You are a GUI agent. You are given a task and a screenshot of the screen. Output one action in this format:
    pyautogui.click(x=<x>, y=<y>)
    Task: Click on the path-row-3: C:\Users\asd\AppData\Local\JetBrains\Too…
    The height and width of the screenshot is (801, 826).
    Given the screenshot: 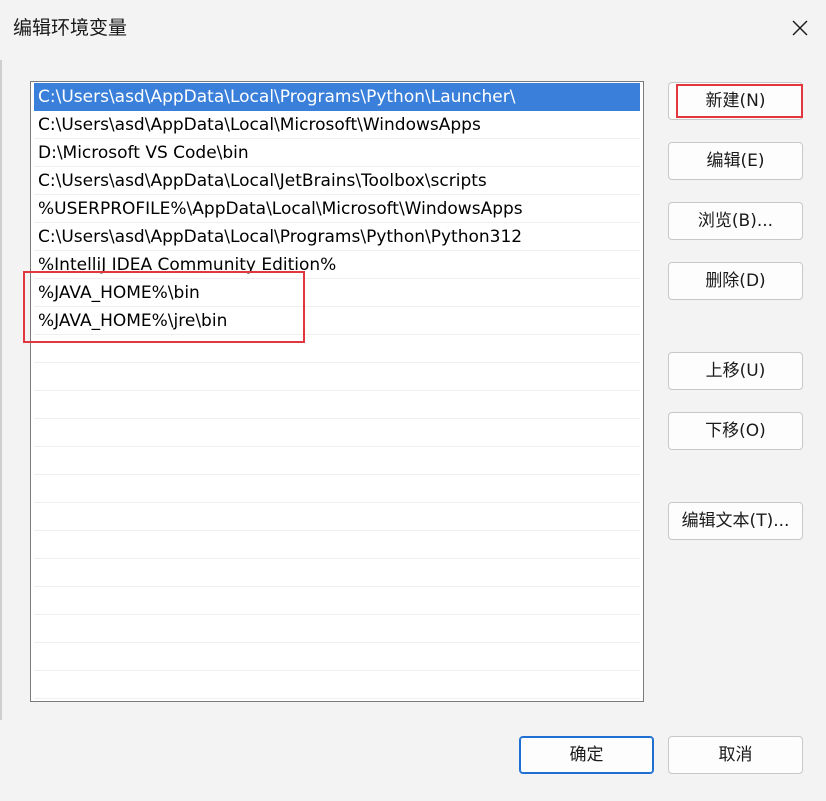 What is the action you would take?
    pyautogui.click(x=337, y=181)
    